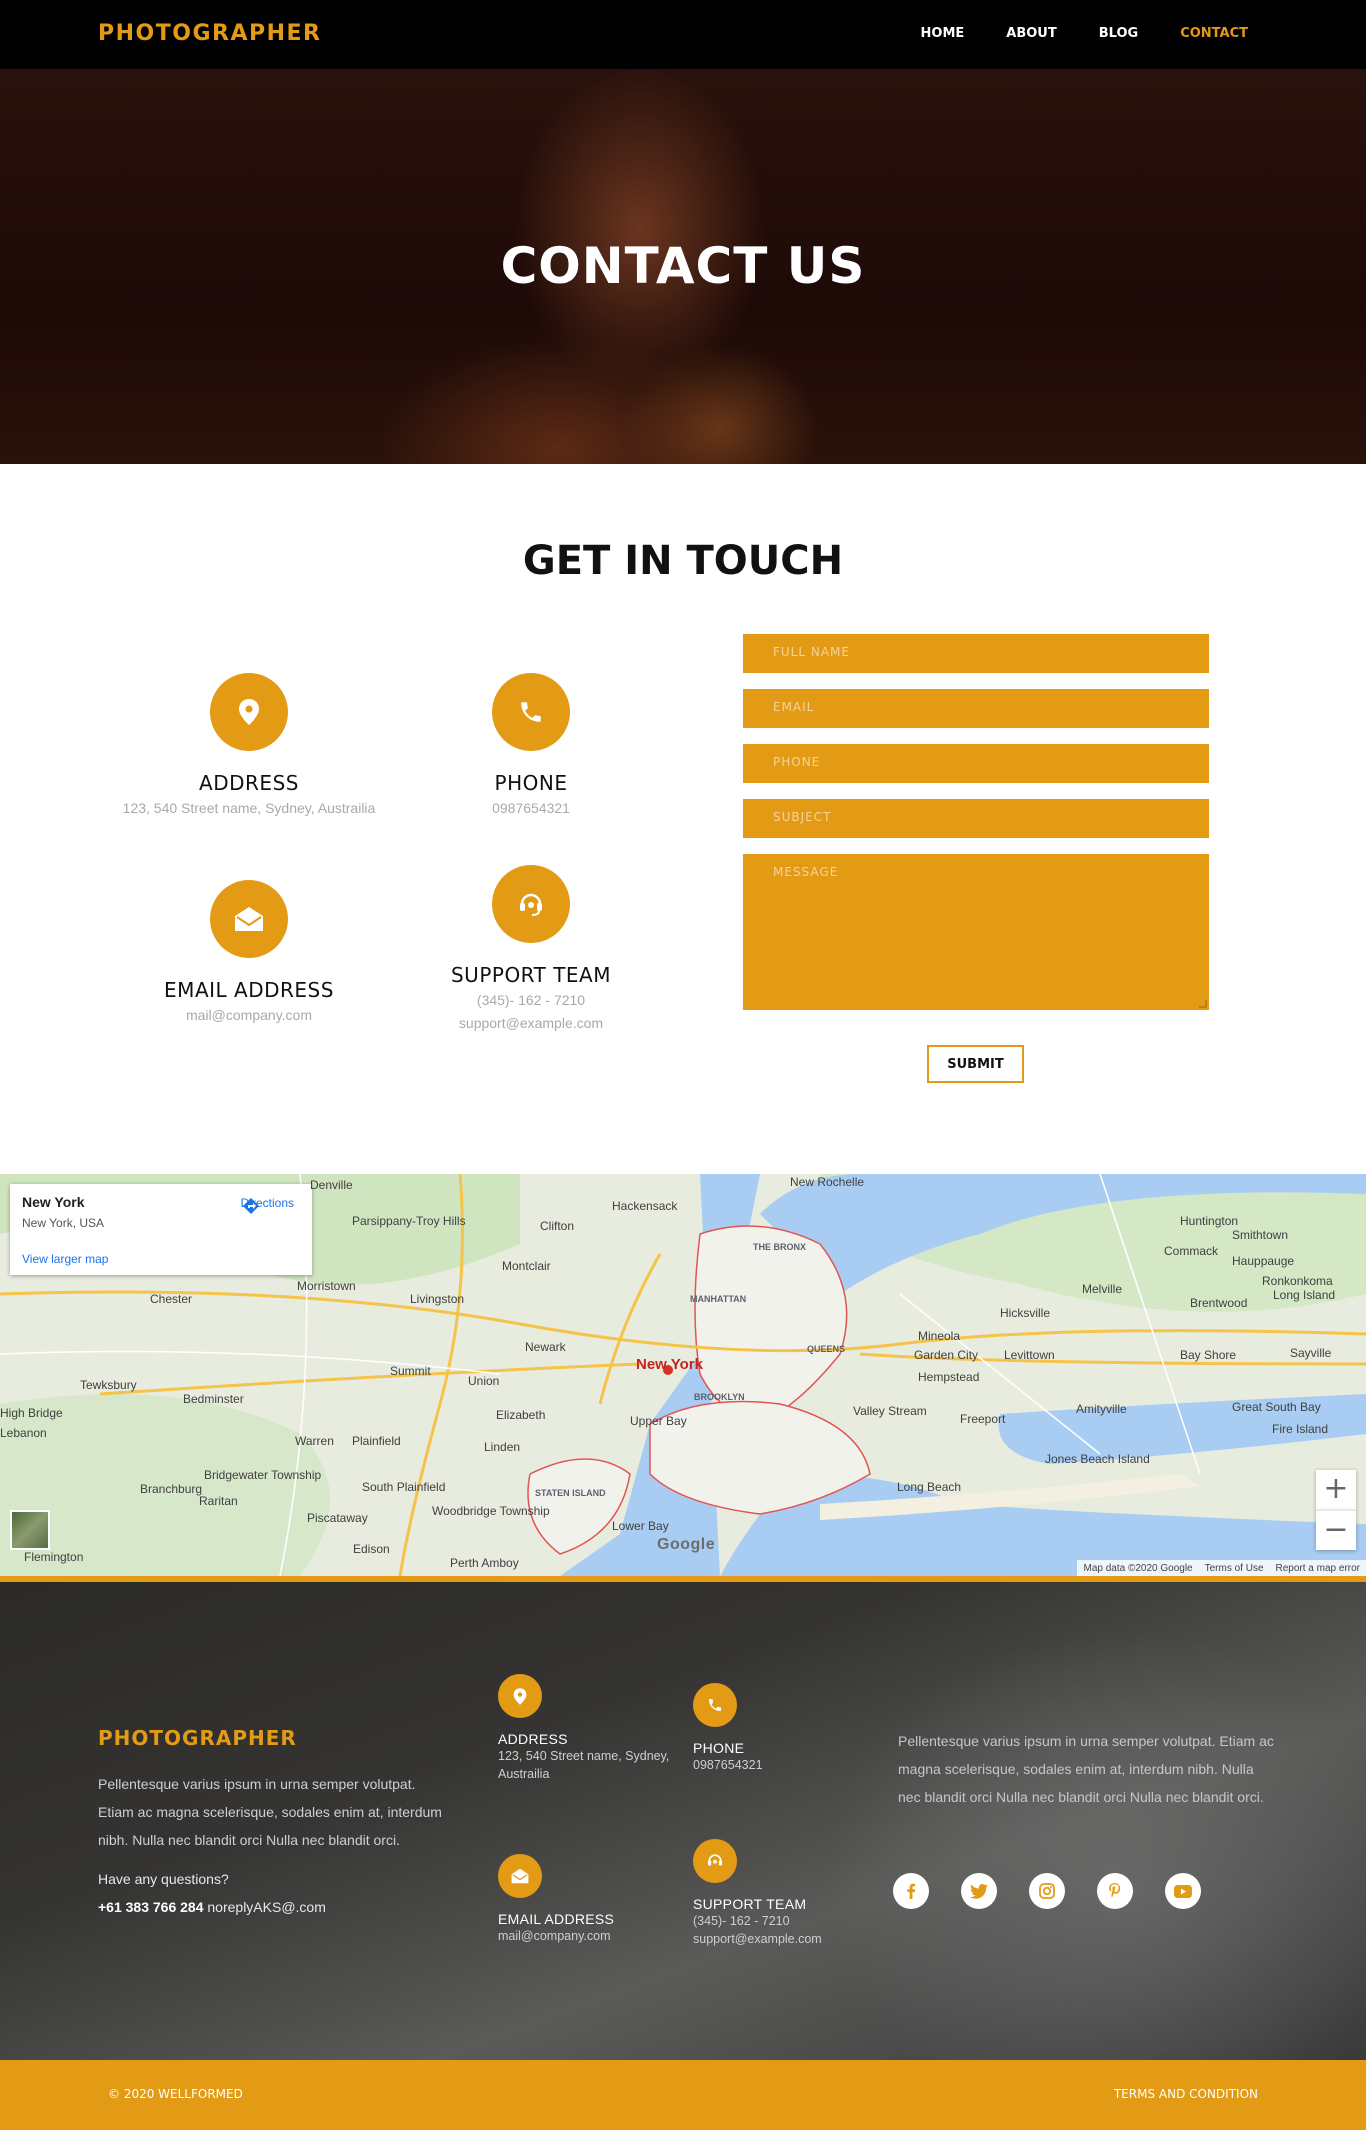 The height and width of the screenshot is (2130, 1366). What do you see at coordinates (976, 708) in the screenshot?
I see `email-input: EMAIL` at bounding box center [976, 708].